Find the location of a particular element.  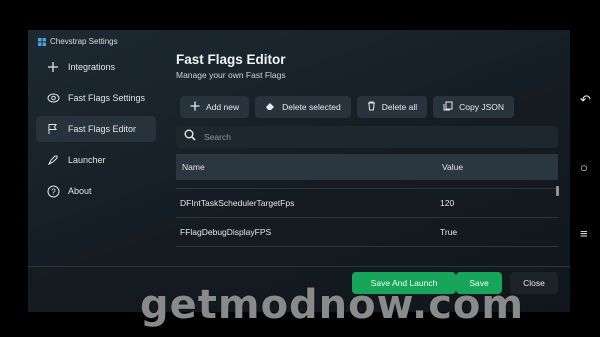

app-logo-icon is located at coordinates (42, 41).